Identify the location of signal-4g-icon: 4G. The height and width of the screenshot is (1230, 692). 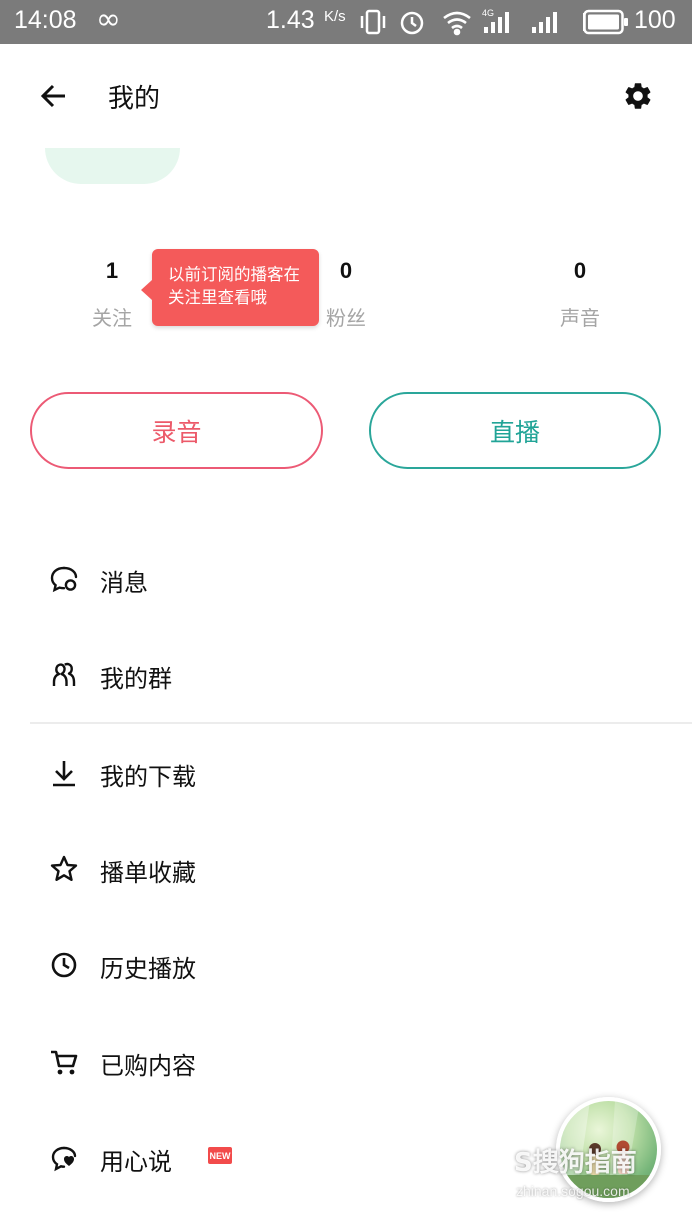
(495, 20).